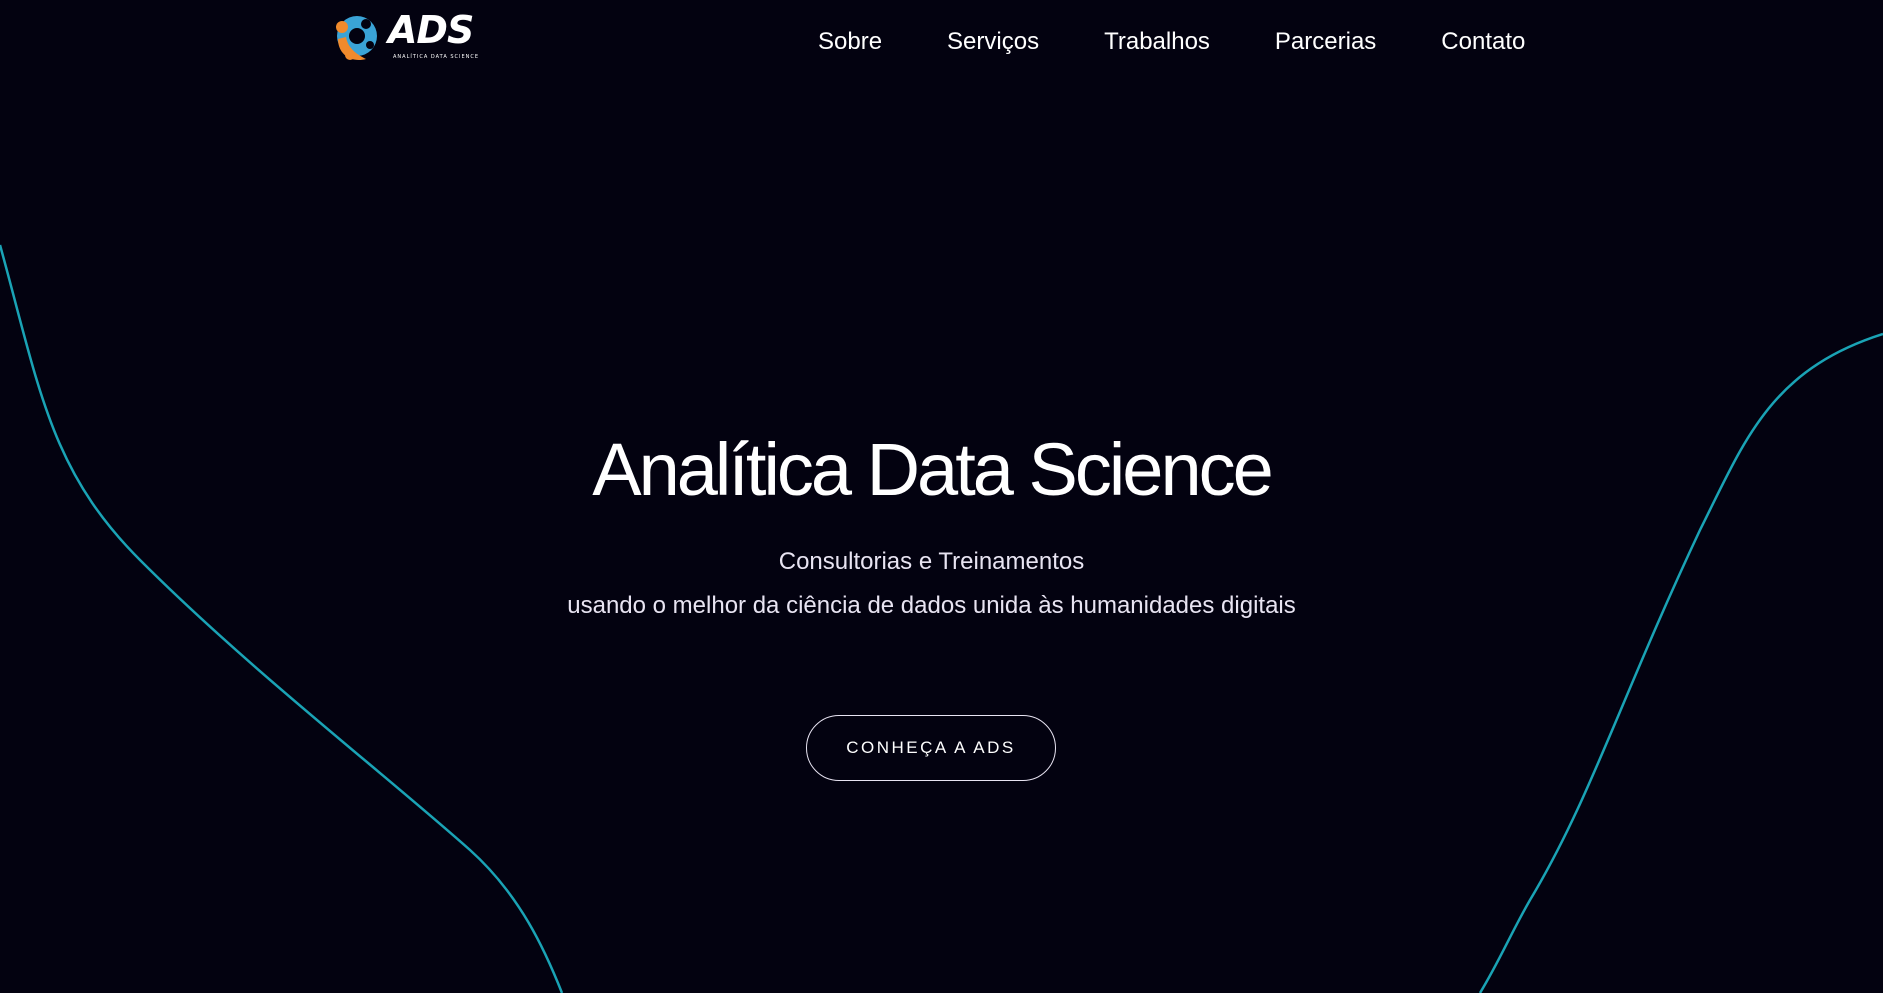 This screenshot has width=1883, height=993. I want to click on cta-button: CONHEÇA A ADS, so click(931, 748).